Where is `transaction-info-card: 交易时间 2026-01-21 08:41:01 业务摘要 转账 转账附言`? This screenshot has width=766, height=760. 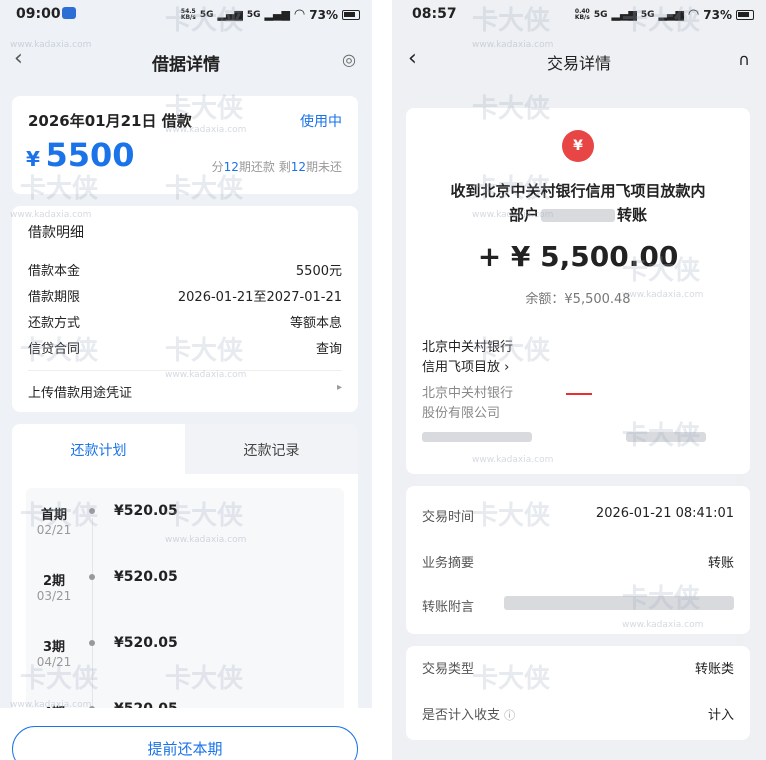 transaction-info-card: 交易时间 2026-01-21 08:41:01 业务摘要 转账 转账附言 is located at coordinates (578, 560).